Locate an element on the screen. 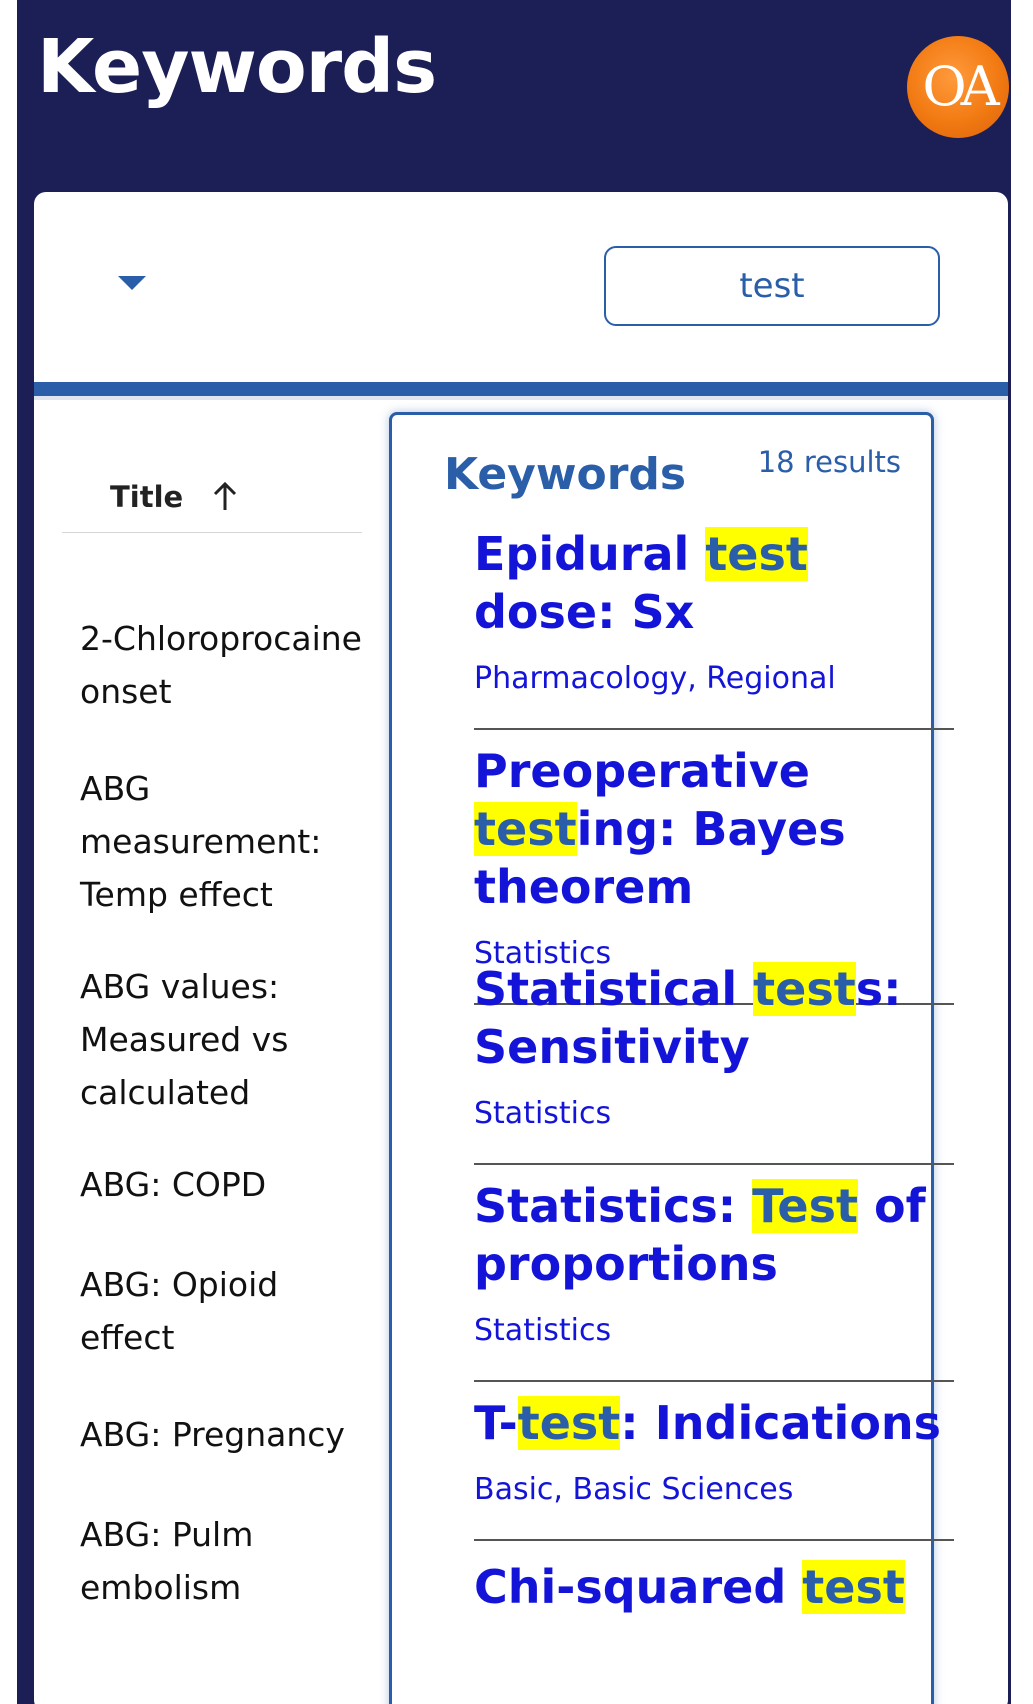  result-title-link: Statistics: Test of proportions is located at coordinates (714, 1235).